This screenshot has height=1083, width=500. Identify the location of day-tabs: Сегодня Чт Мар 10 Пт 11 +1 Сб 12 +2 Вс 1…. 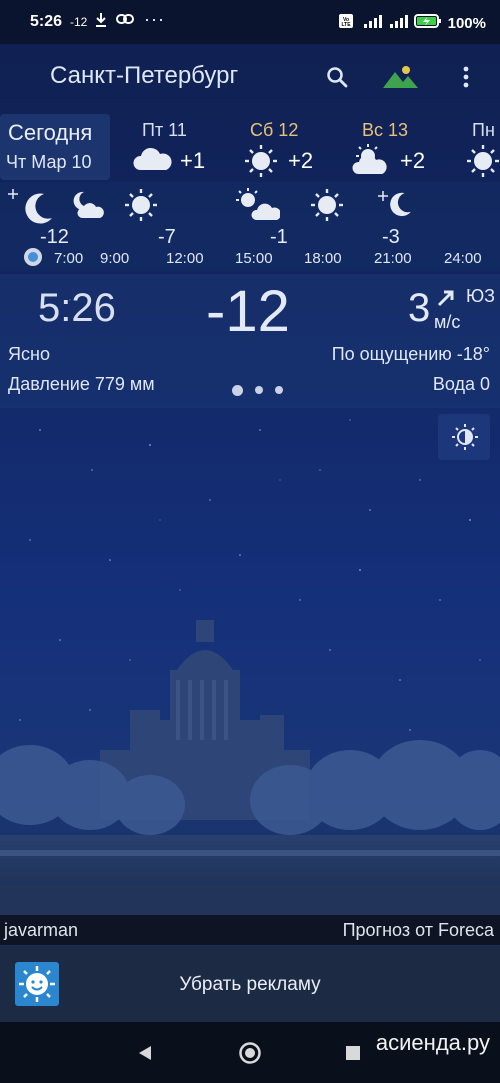
(250, 147).